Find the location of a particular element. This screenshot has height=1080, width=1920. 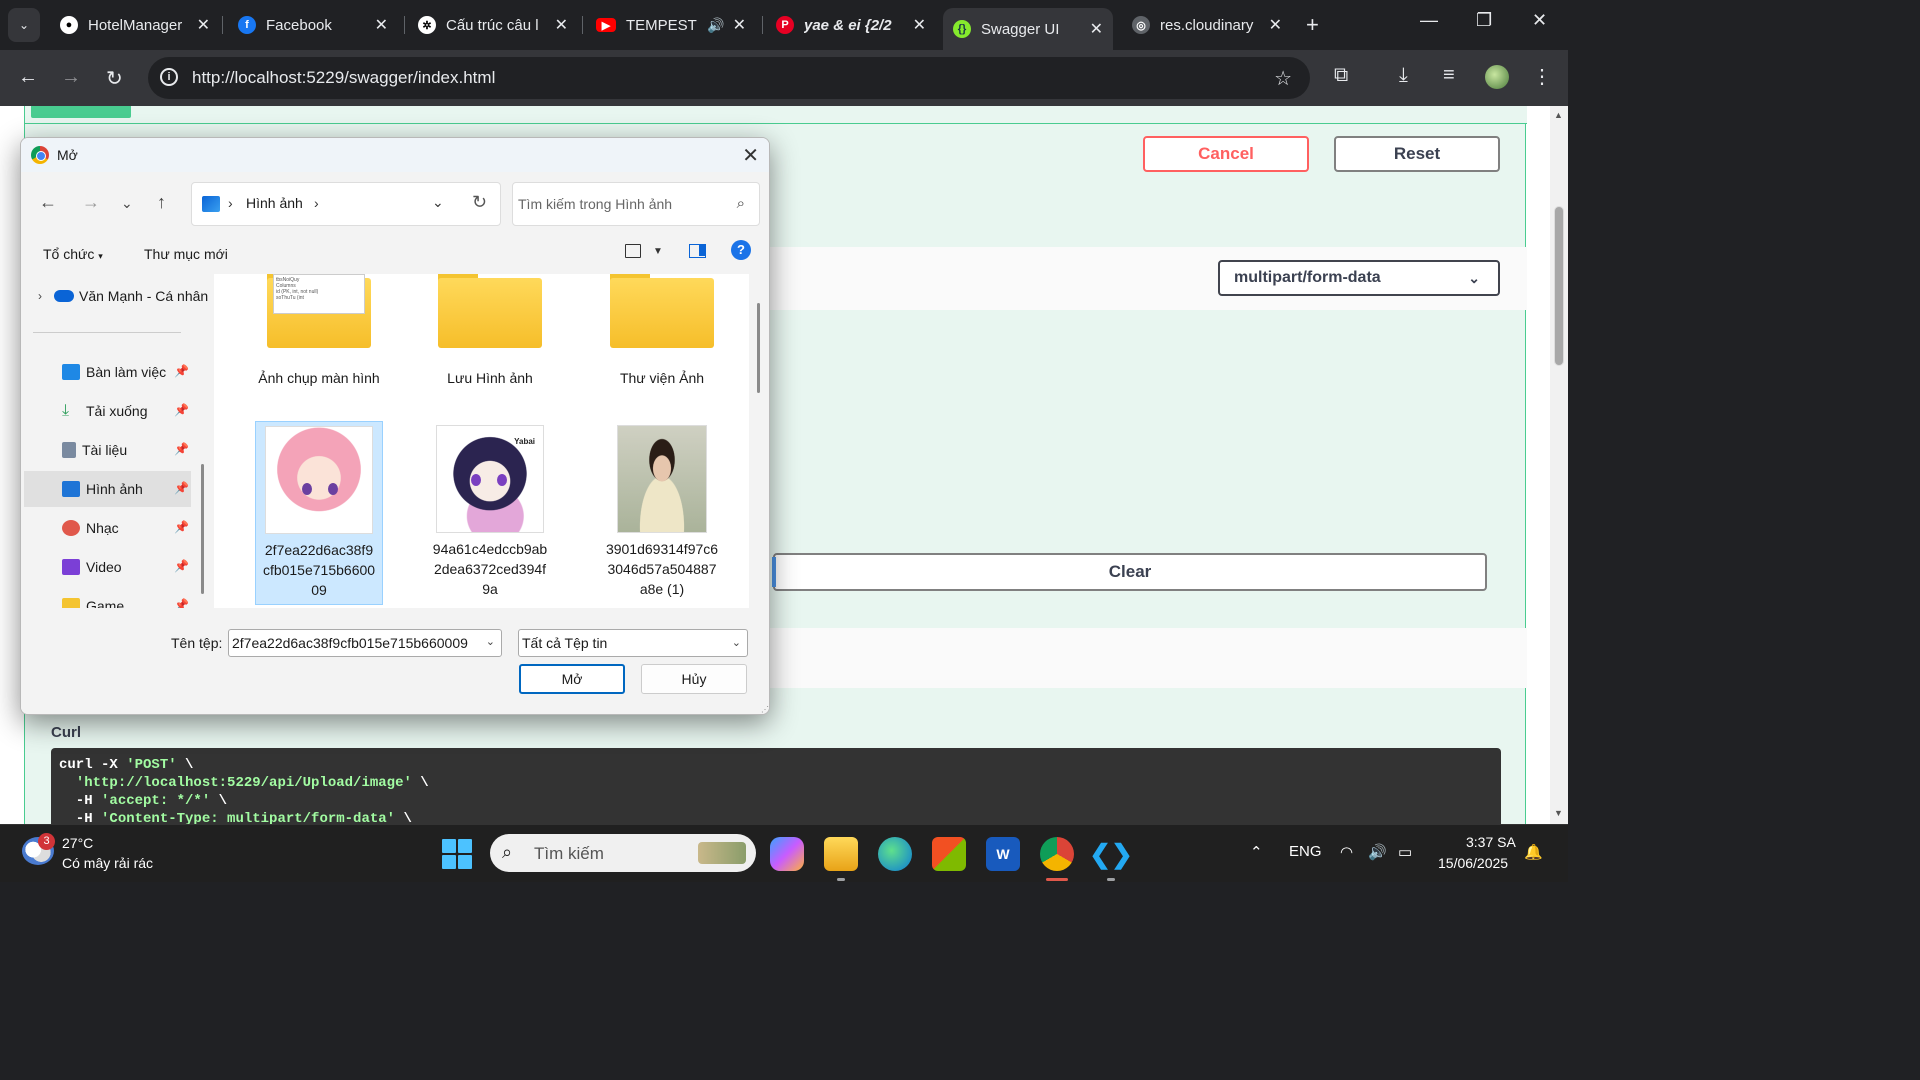

taskbar-search: ⌕ Tìm kiếm is located at coordinates (623, 853).